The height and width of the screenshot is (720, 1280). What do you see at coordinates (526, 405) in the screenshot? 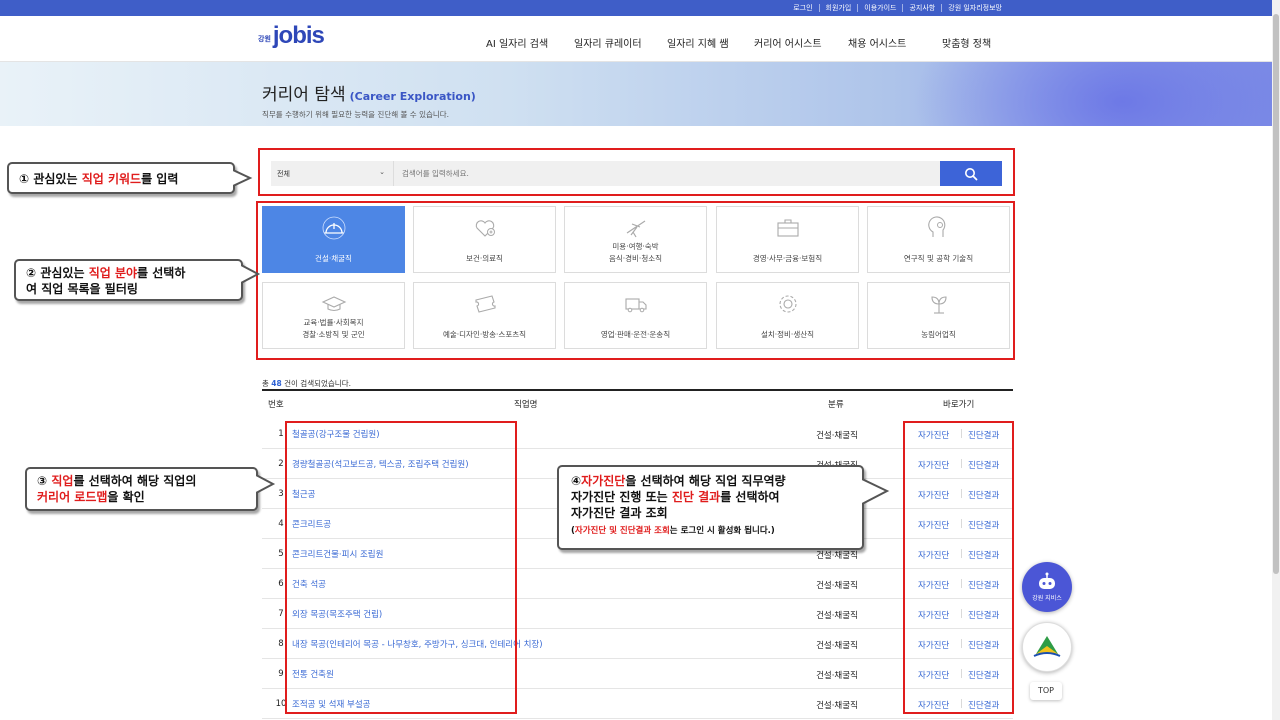
I see `header-job-name: 직업명` at bounding box center [526, 405].